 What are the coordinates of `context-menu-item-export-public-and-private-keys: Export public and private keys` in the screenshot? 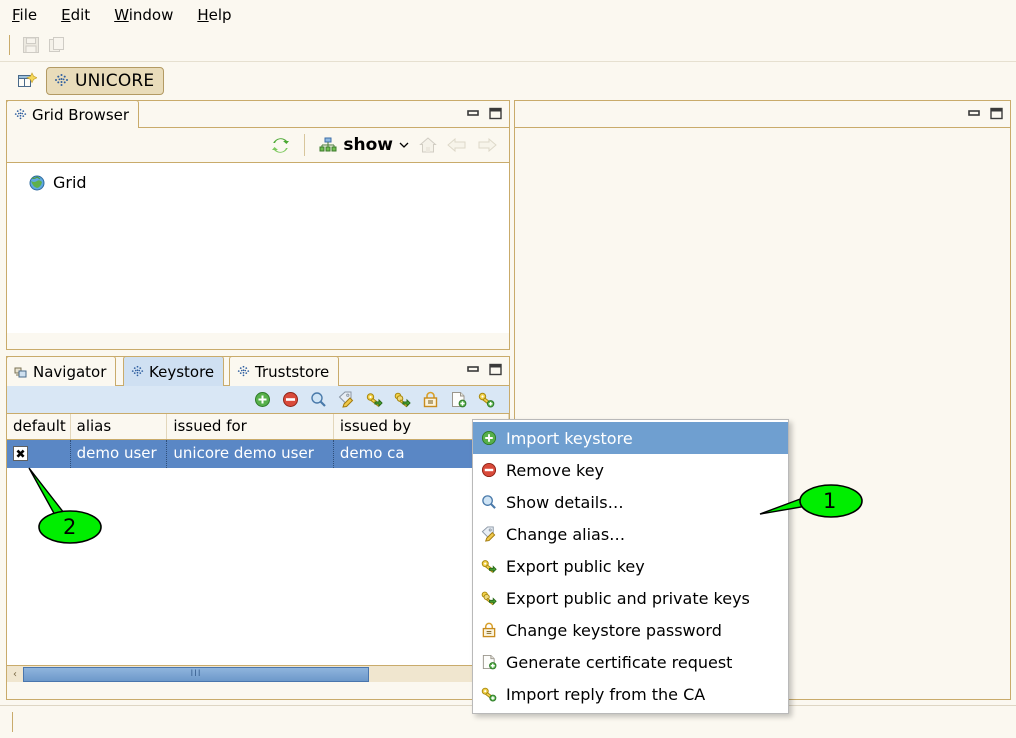 It's located at (630, 598).